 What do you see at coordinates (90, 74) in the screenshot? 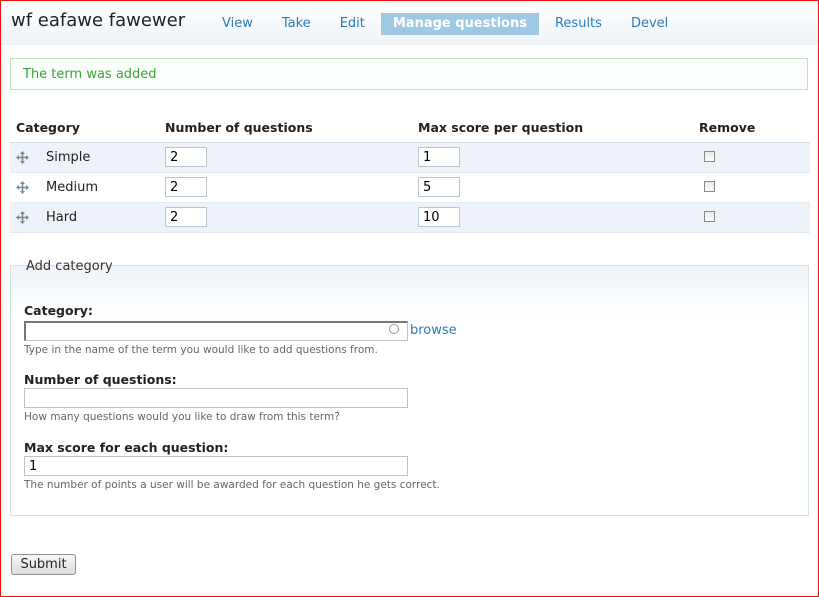
I see `status-message-text: The term was added` at bounding box center [90, 74].